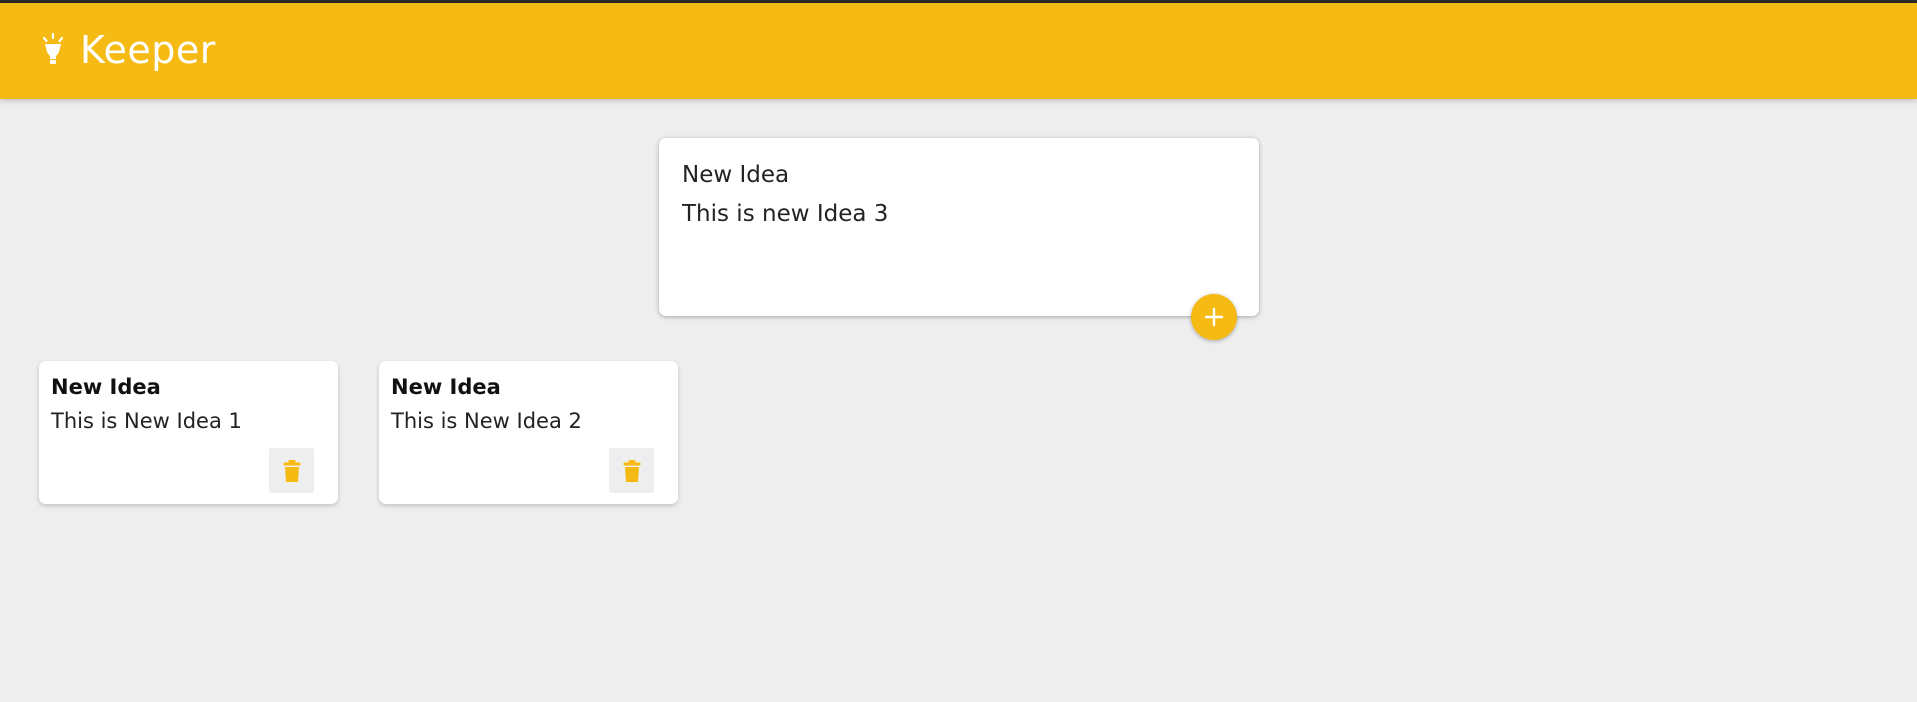  Describe the element at coordinates (952, 175) in the screenshot. I see `note-title-input` at that location.